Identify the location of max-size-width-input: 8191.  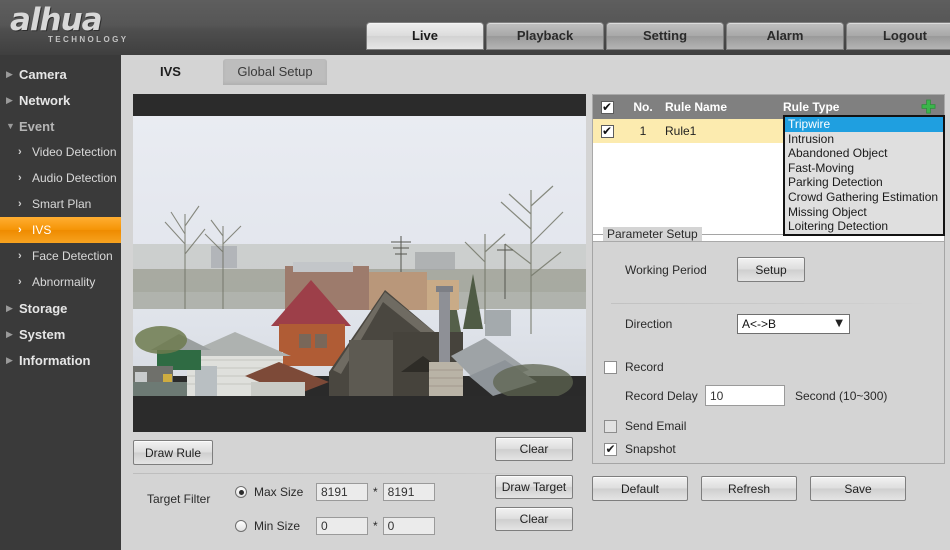
(342, 492).